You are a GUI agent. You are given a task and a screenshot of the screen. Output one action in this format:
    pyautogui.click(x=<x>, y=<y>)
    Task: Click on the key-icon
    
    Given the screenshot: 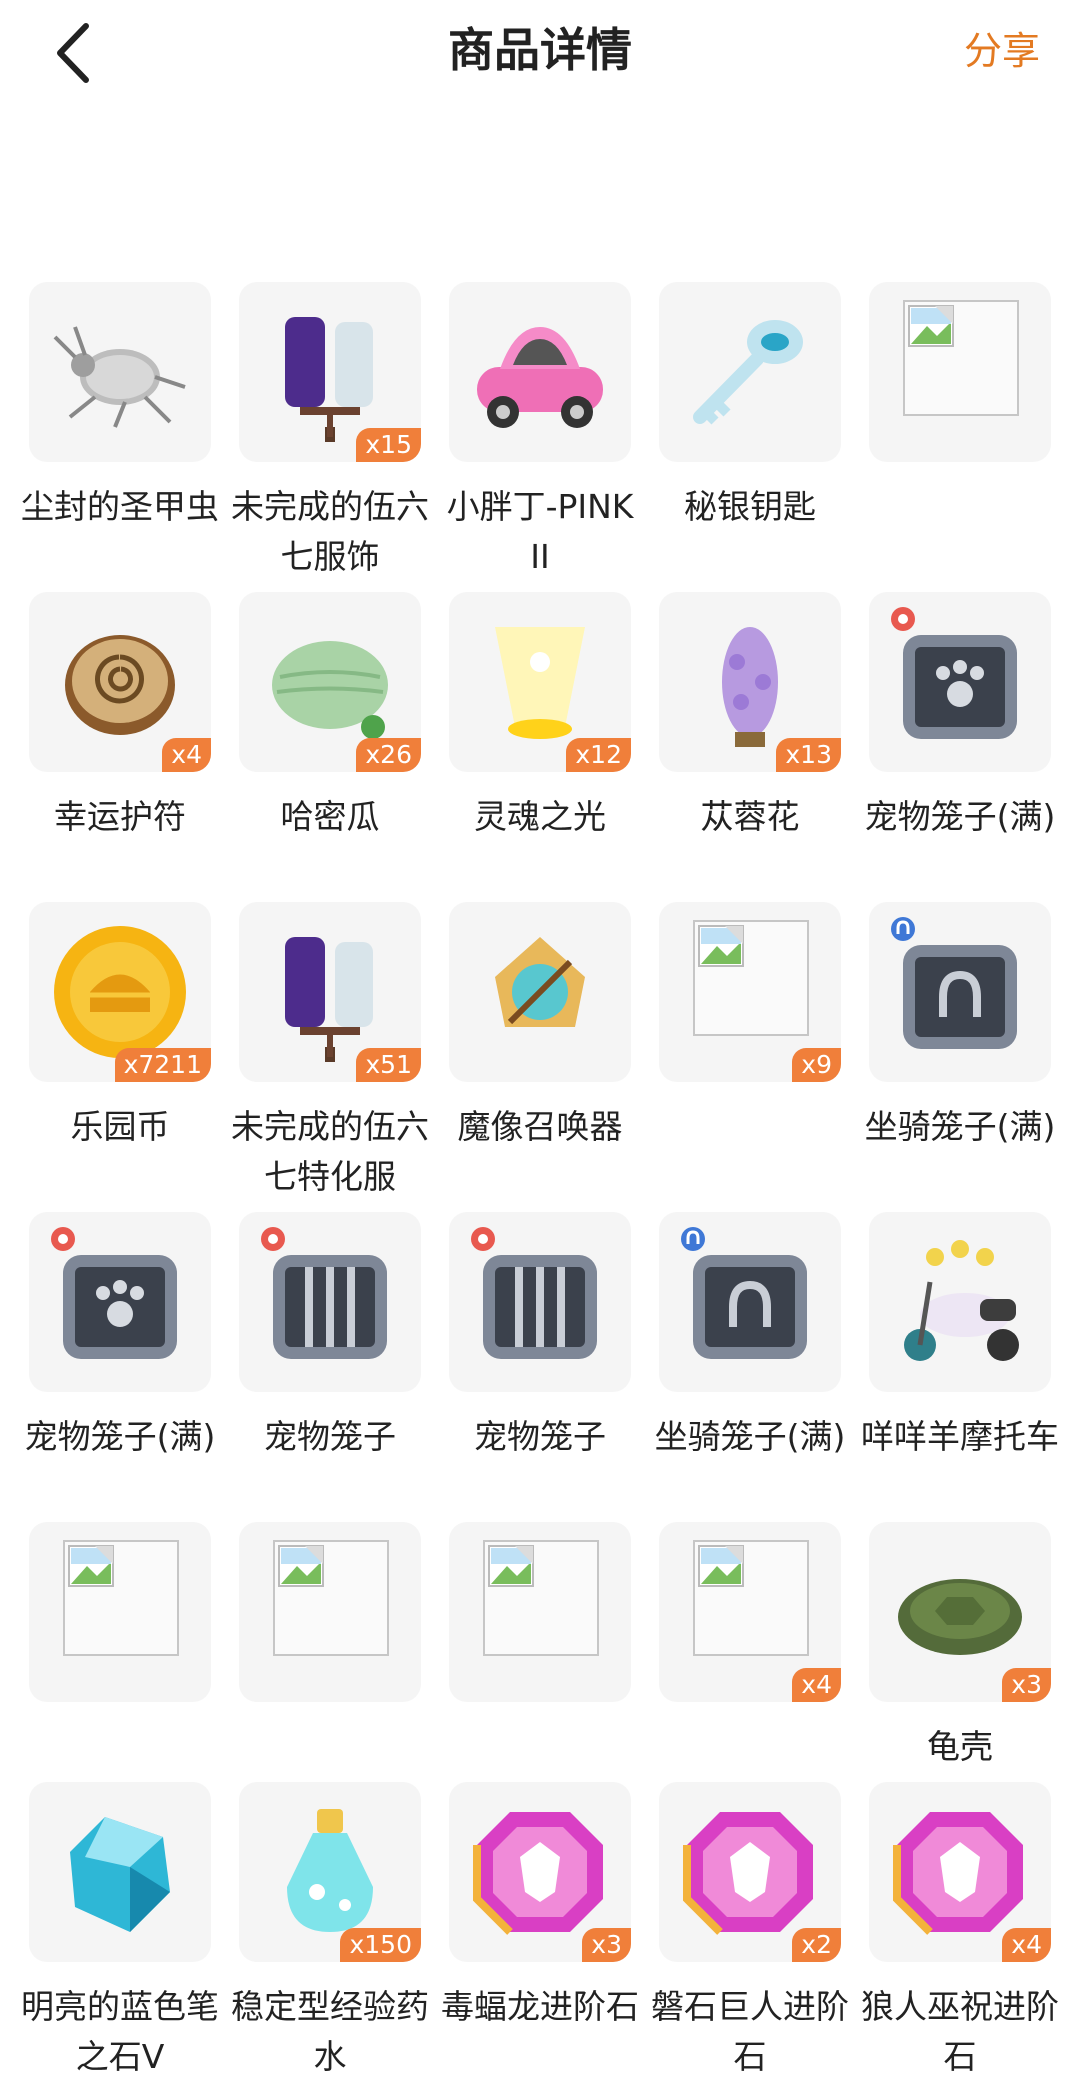 What is the action you would take?
    pyautogui.click(x=748, y=372)
    